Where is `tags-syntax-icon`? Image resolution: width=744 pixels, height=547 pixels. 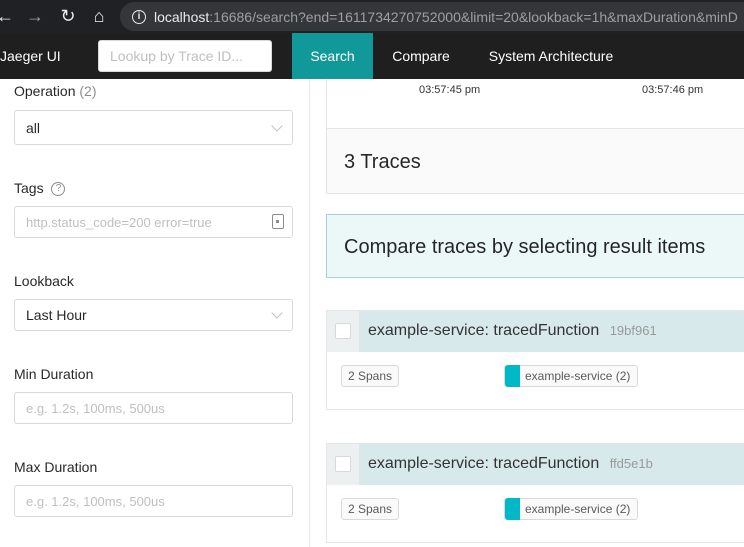
tags-syntax-icon is located at coordinates (278, 221).